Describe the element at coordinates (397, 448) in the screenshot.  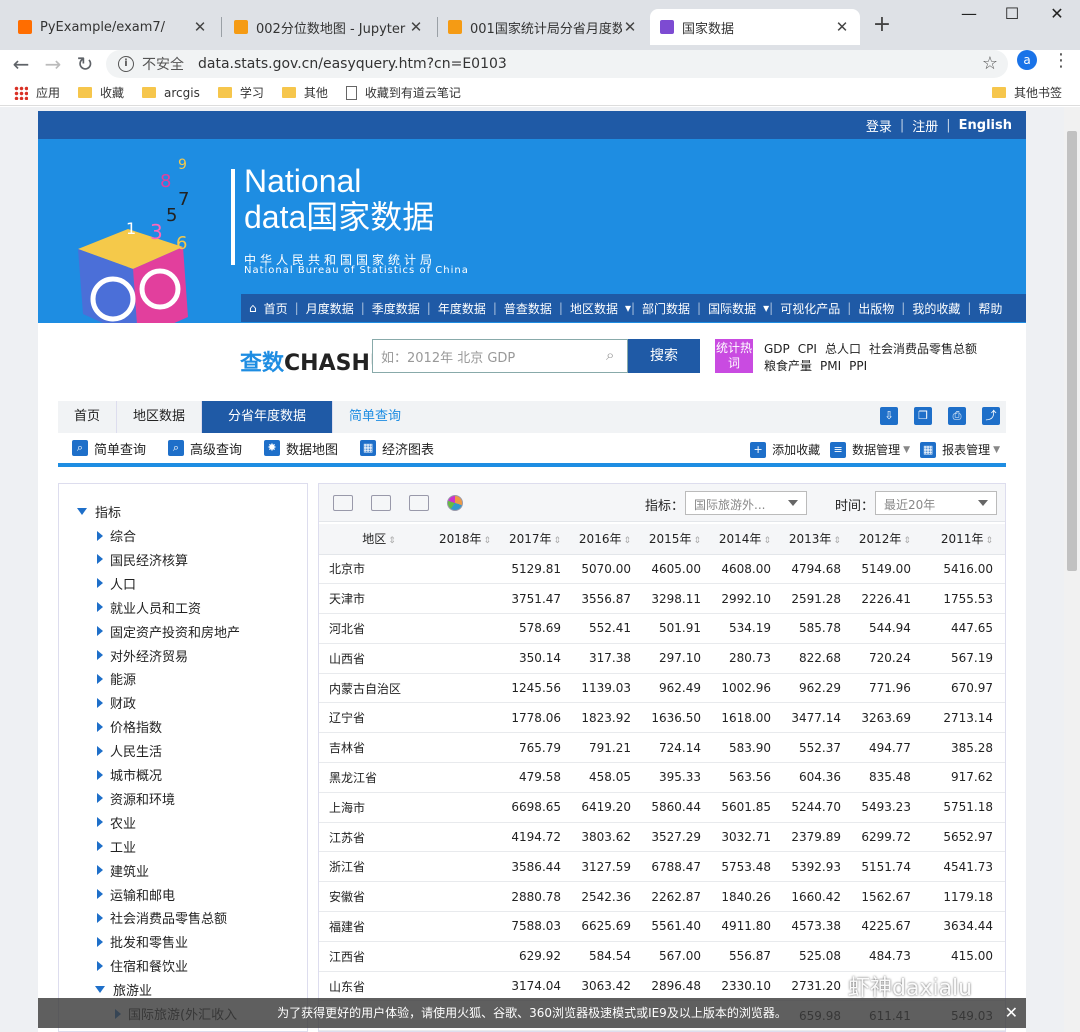
I see `economic-chart-tool: ▦ 经济图表` at that location.